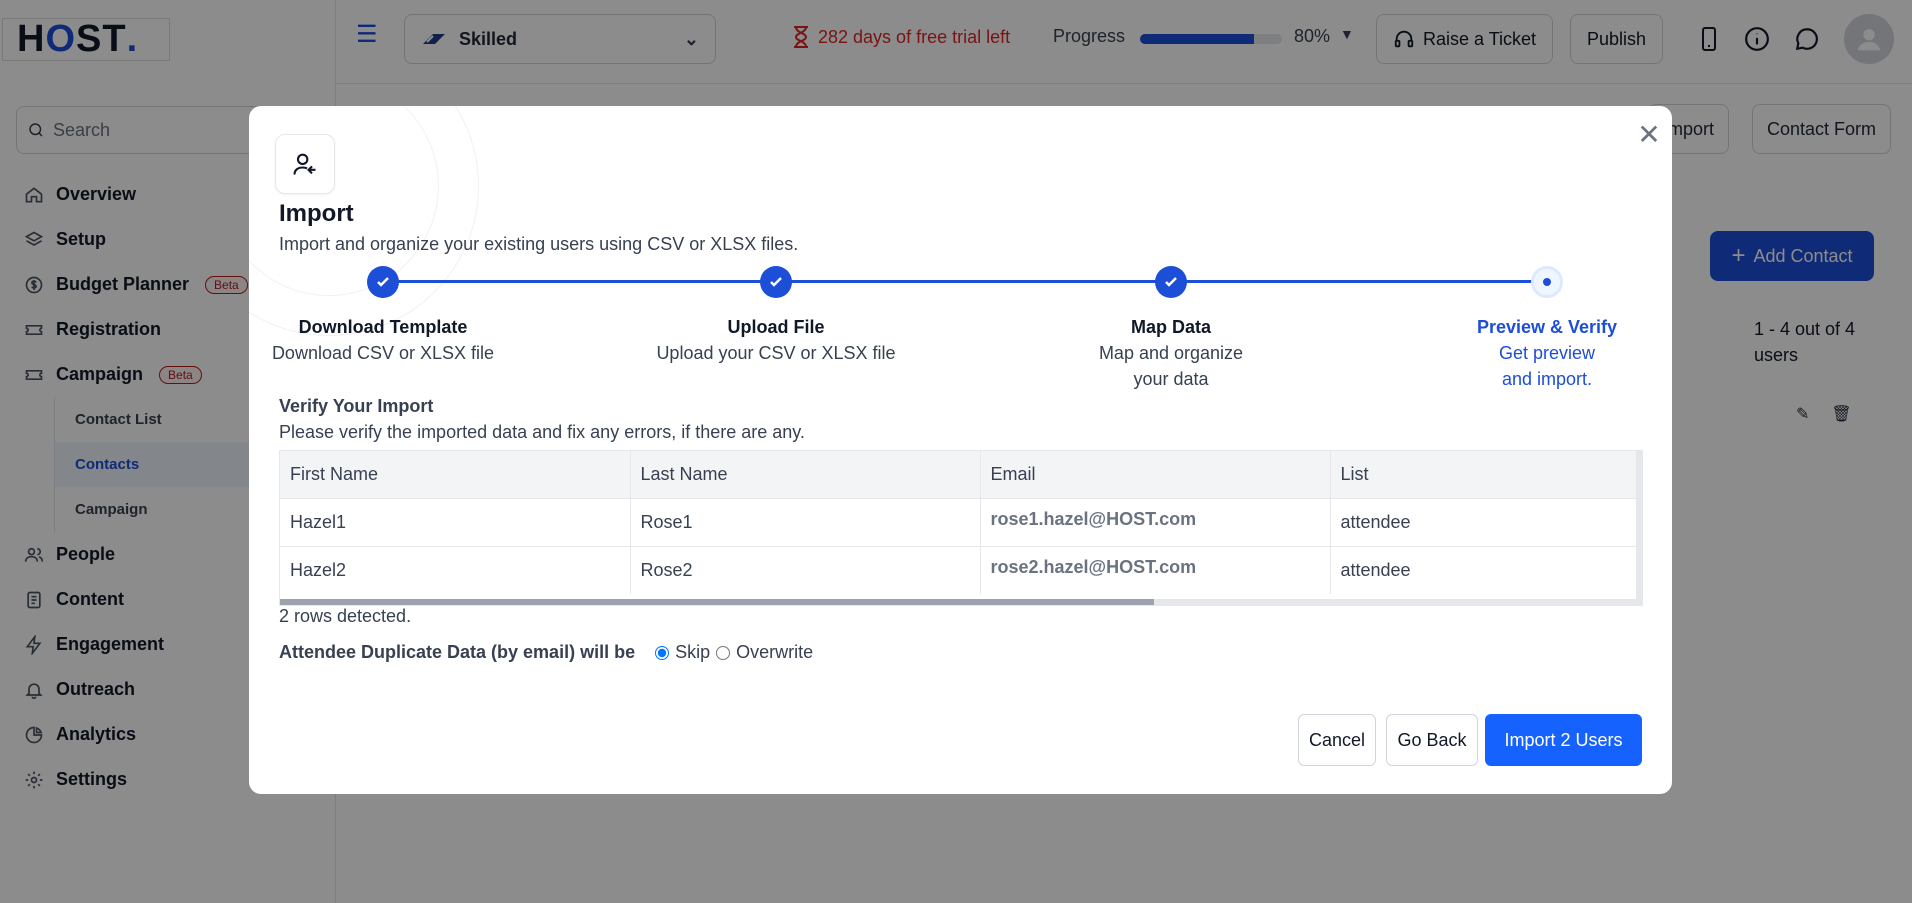 This screenshot has width=1912, height=903. What do you see at coordinates (345, 616) in the screenshot?
I see `rows-detected-text: 2 rows detected.` at bounding box center [345, 616].